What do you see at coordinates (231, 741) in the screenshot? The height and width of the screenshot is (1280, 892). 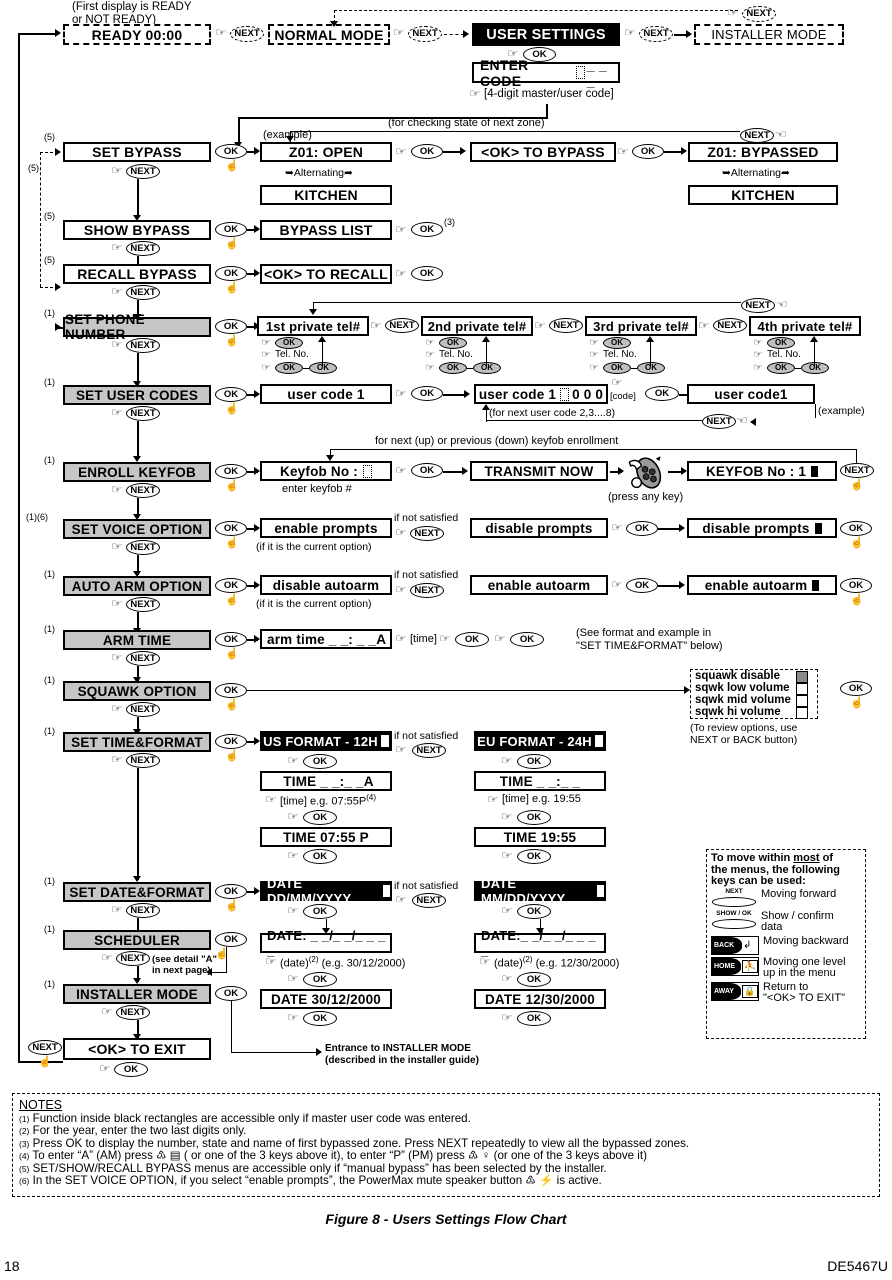 I see `key-ok-timeformat: OK` at bounding box center [231, 741].